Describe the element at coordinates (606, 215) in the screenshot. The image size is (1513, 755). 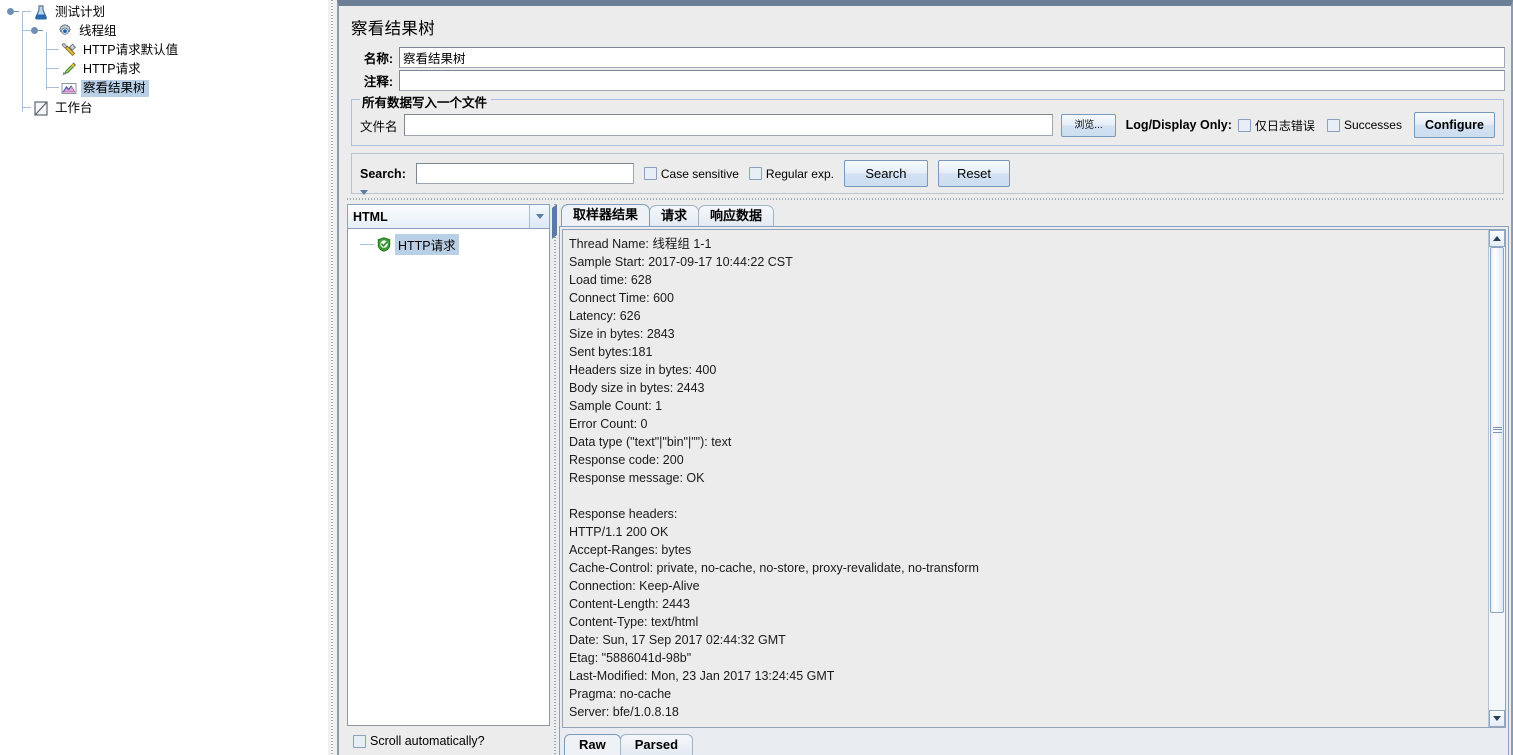
I see `tab-sampler-result: 取样器结果` at that location.